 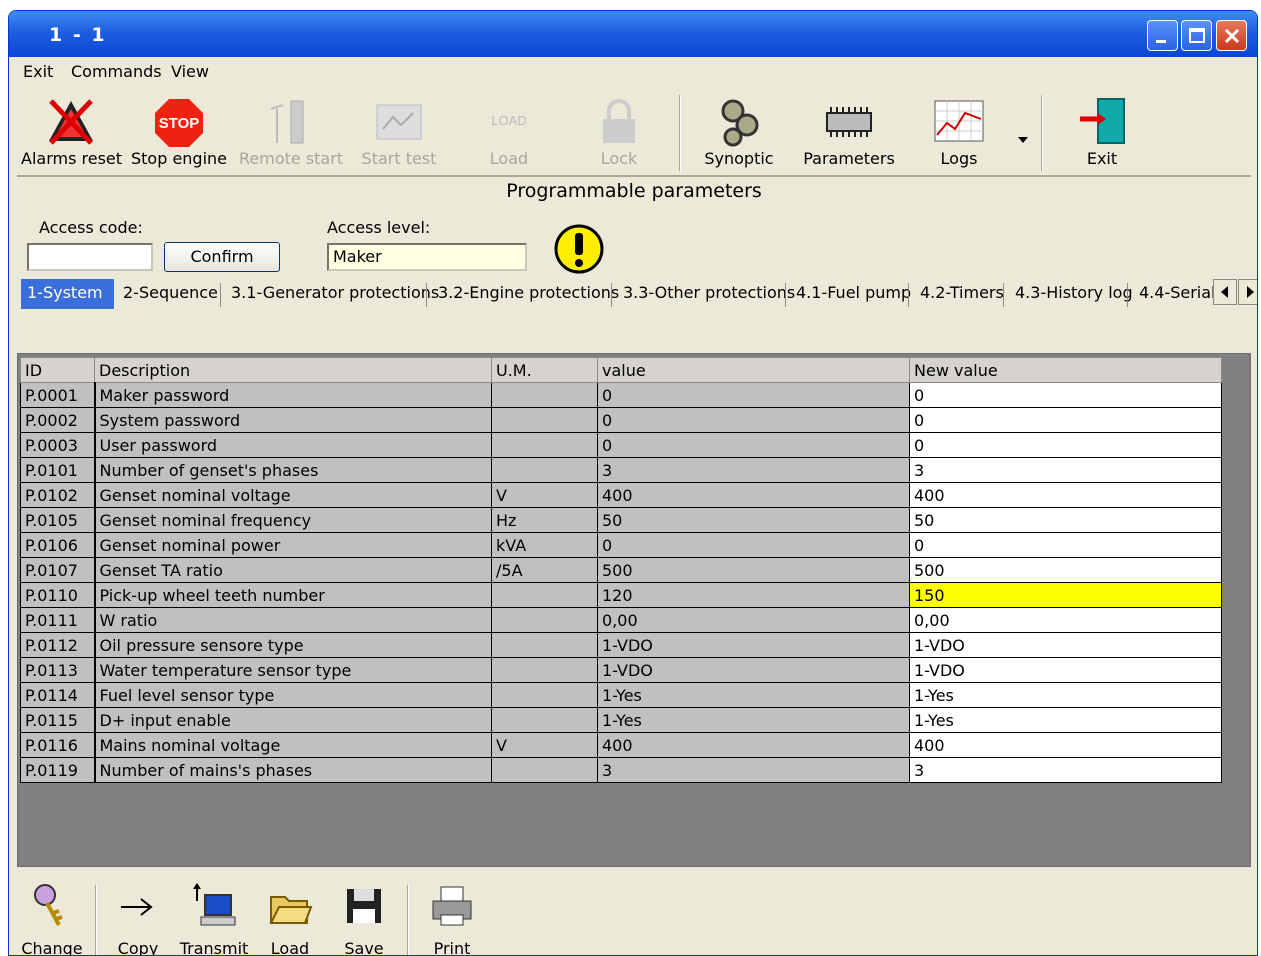 What do you see at coordinates (621, 595) in the screenshot?
I see `table-row: P.0110 Pick-up wheel teeth number 120 150` at bounding box center [621, 595].